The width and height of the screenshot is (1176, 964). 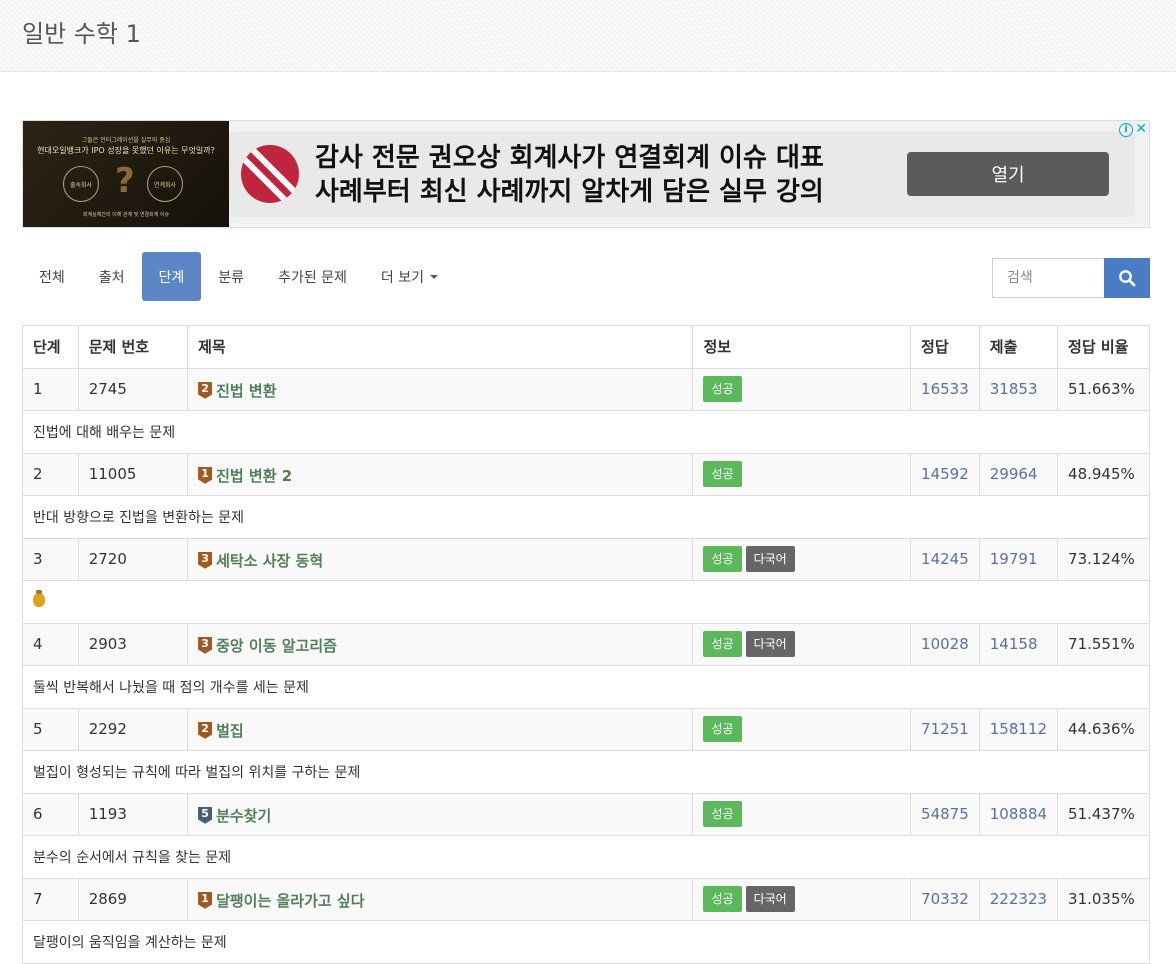 What do you see at coordinates (945, 389) in the screenshot?
I see `correct-count-link: 16533` at bounding box center [945, 389].